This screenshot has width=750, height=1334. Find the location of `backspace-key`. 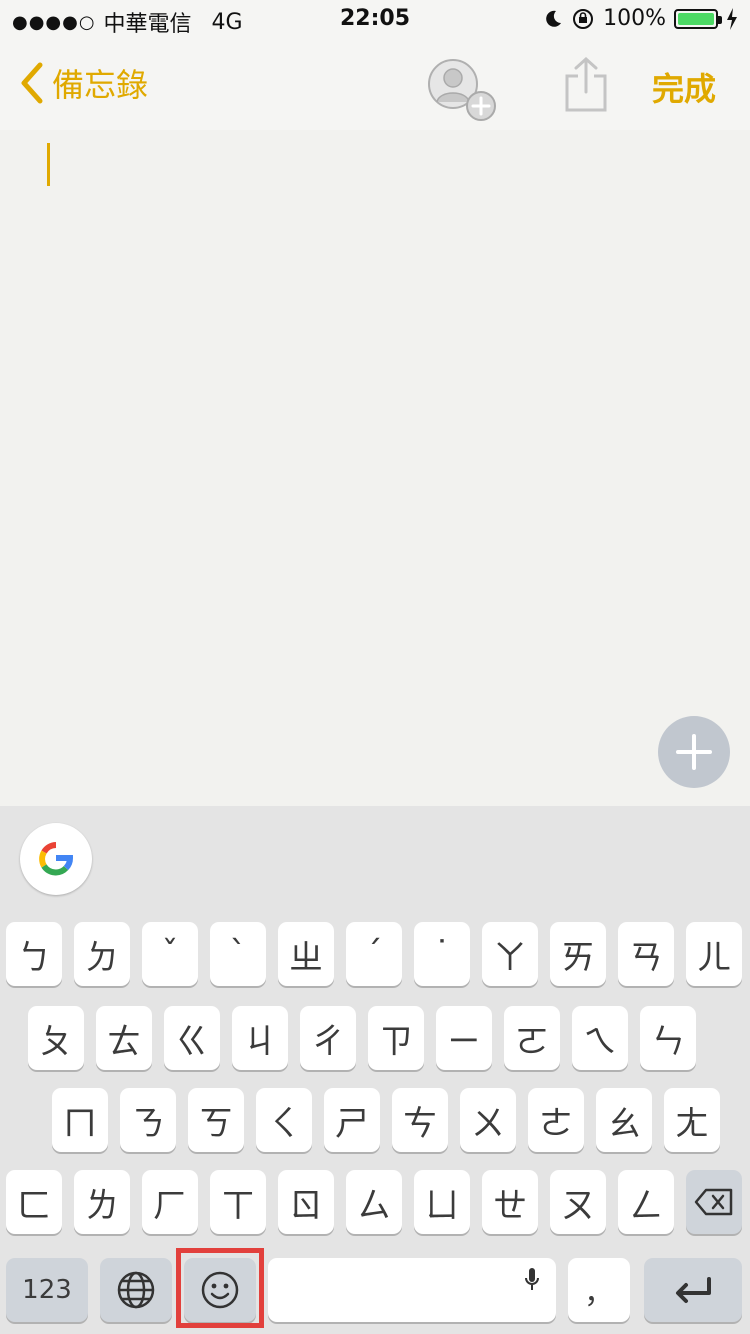

backspace-key is located at coordinates (714, 1202).